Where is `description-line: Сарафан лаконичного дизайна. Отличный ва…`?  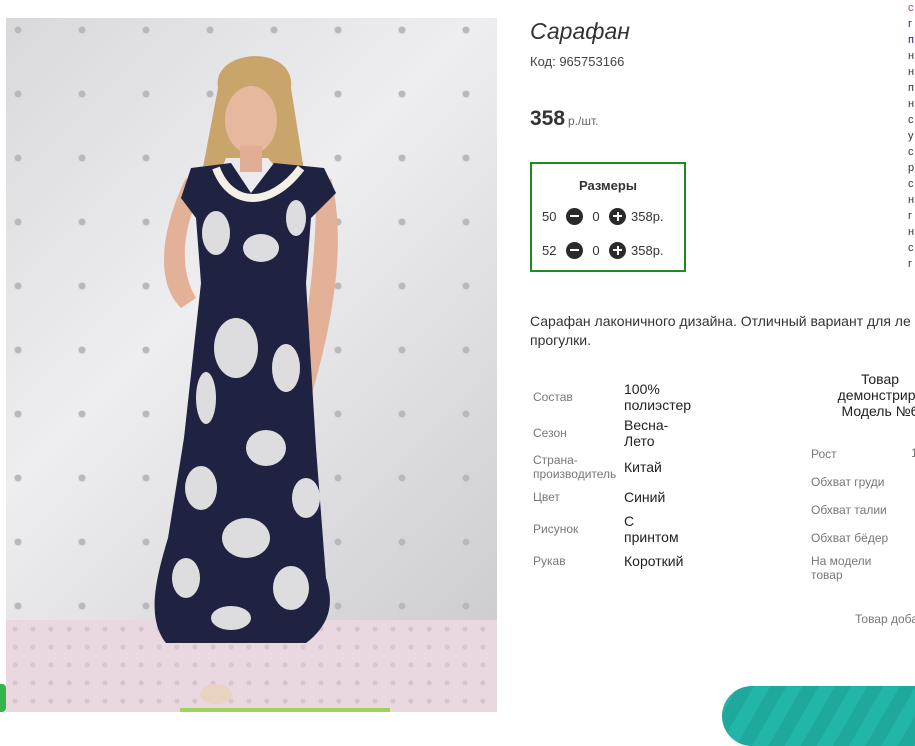 description-line: Сарафан лаконичного дизайна. Отличный ва… is located at coordinates (720, 321).